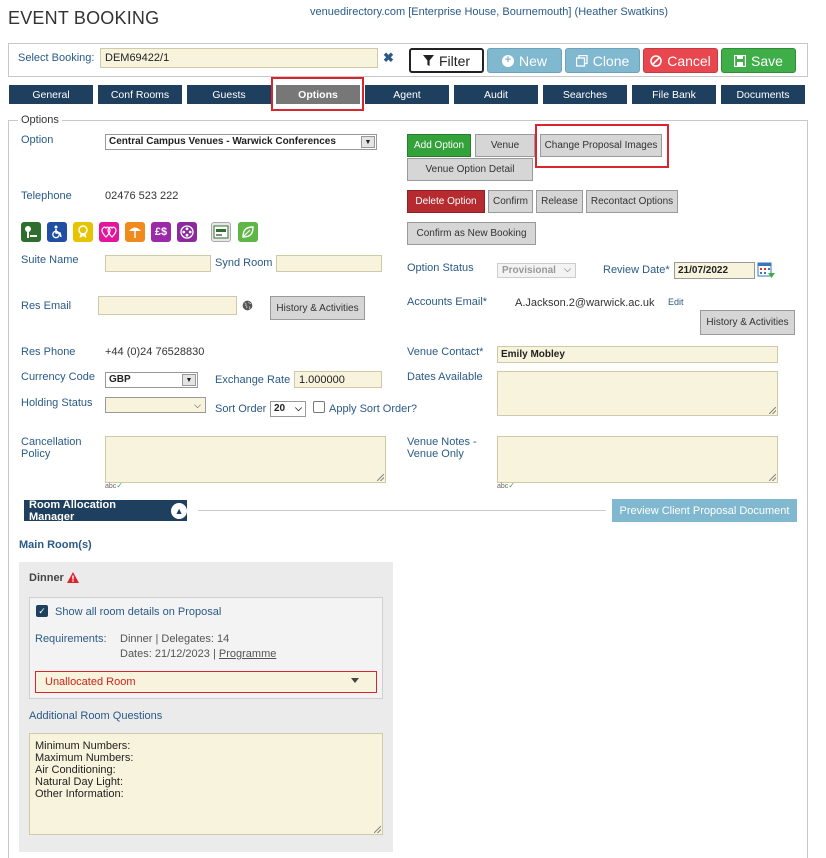  What do you see at coordinates (57, 403) in the screenshot?
I see `holding-status-label: Holding Status` at bounding box center [57, 403].